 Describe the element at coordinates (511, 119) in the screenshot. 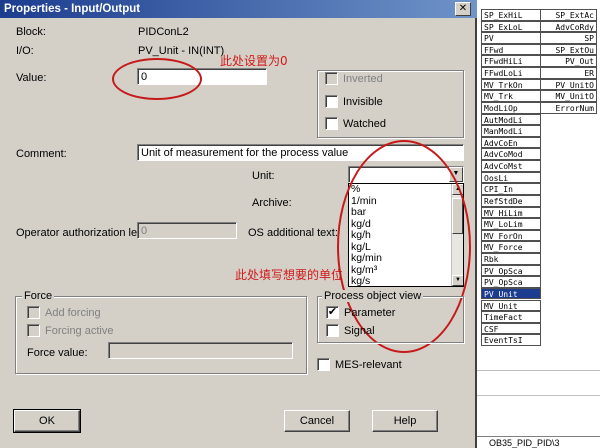

I see `block-input-pin: AutModLi` at that location.